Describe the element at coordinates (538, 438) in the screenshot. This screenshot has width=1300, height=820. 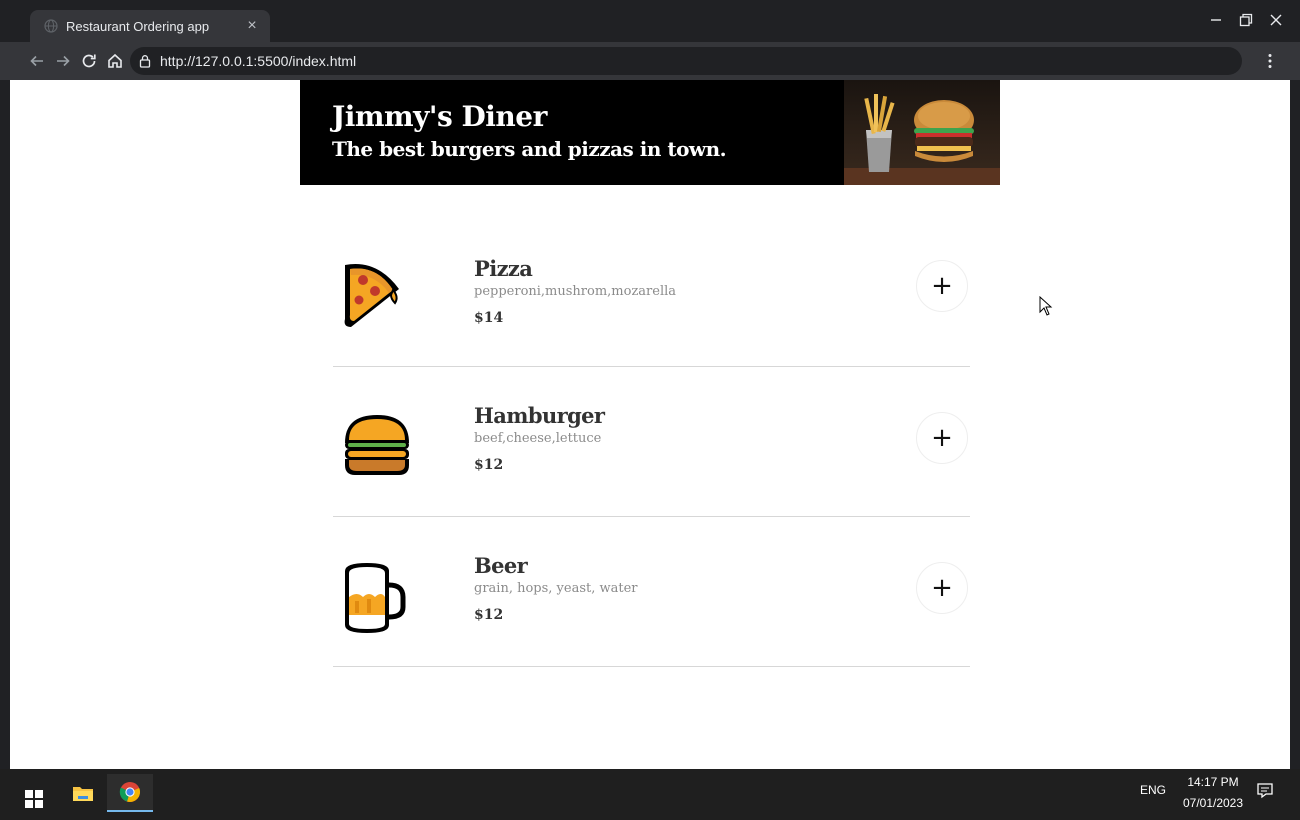
I see `item-ingredients: beef,cheese,lettuce` at that location.